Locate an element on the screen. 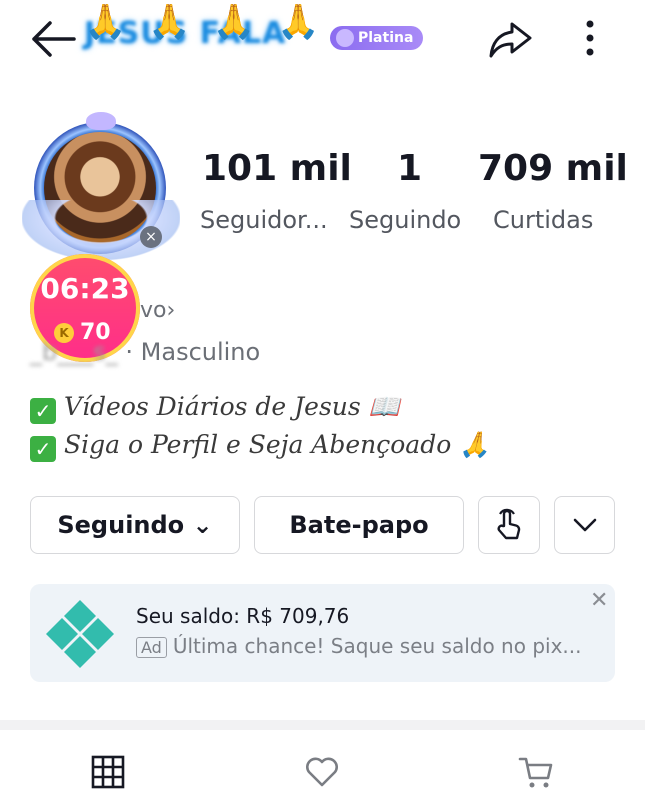 This screenshot has width=645, height=800. title-emojis: 🙏🙏🙏🙏 is located at coordinates (213, 22).